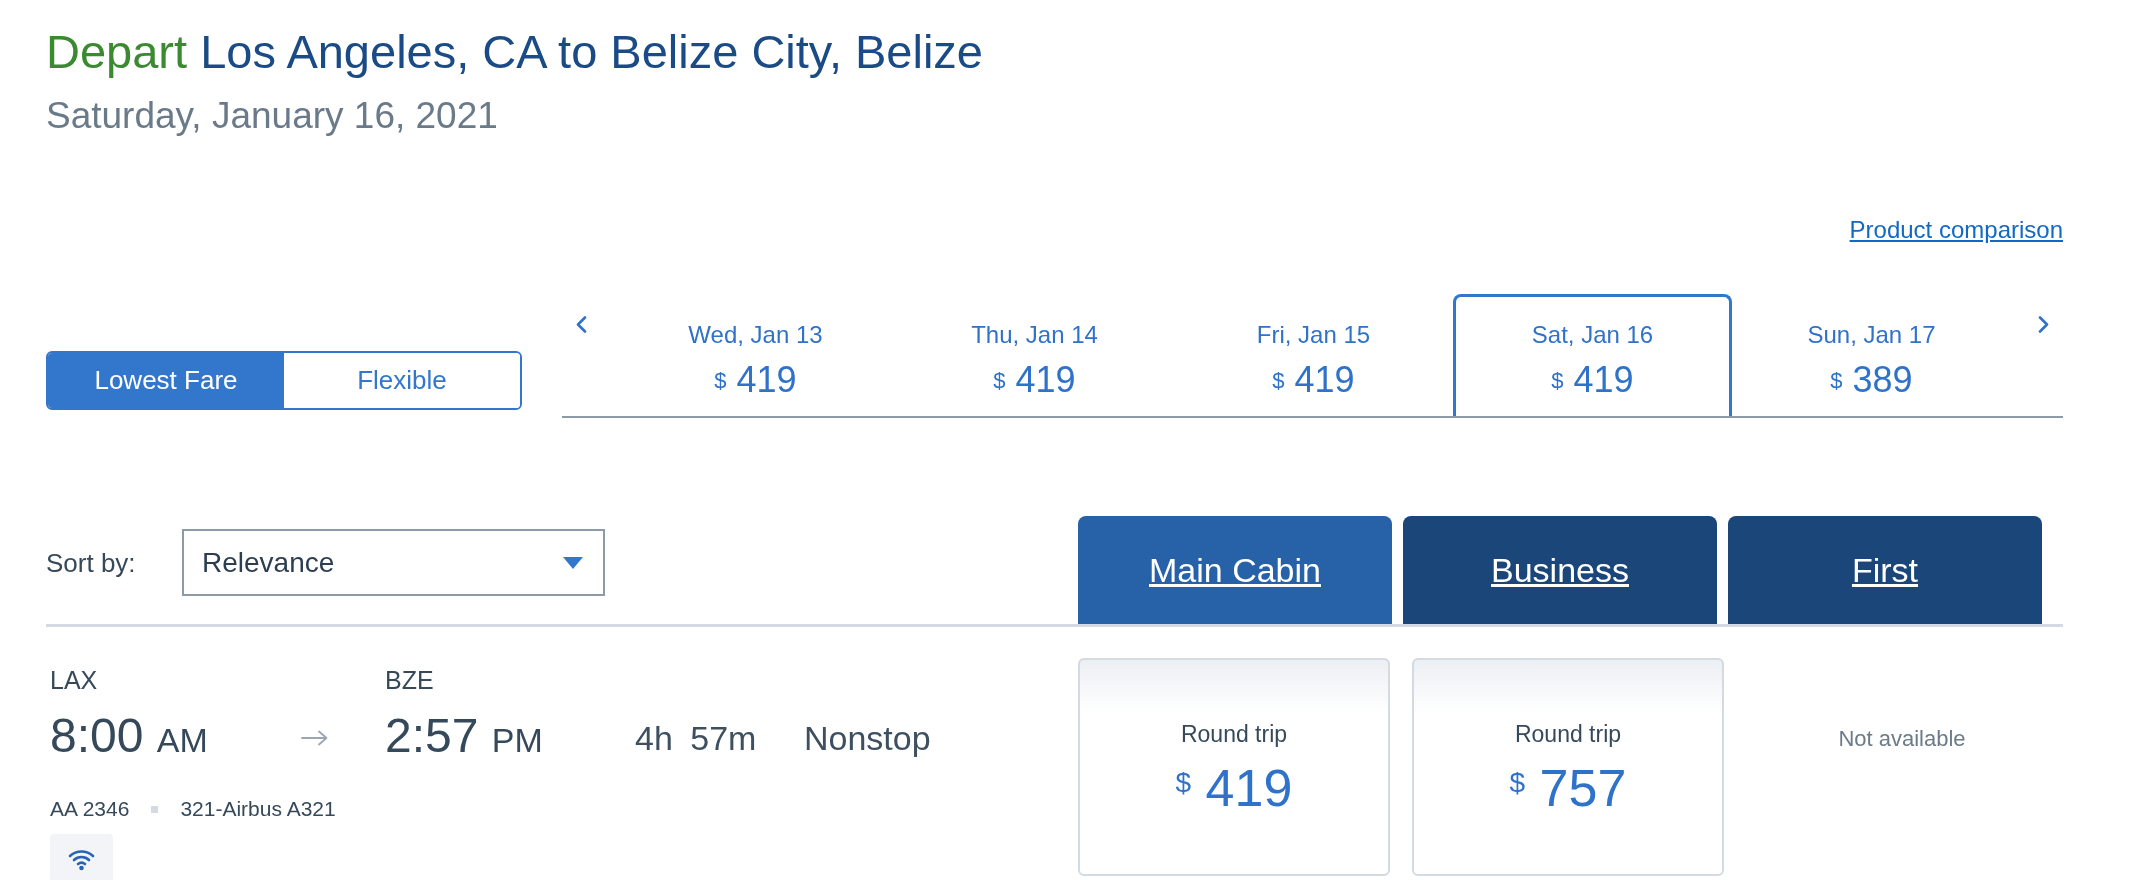 Image resolution: width=2142 pixels, height=880 pixels. I want to click on cabin-tab: First, so click(1885, 570).